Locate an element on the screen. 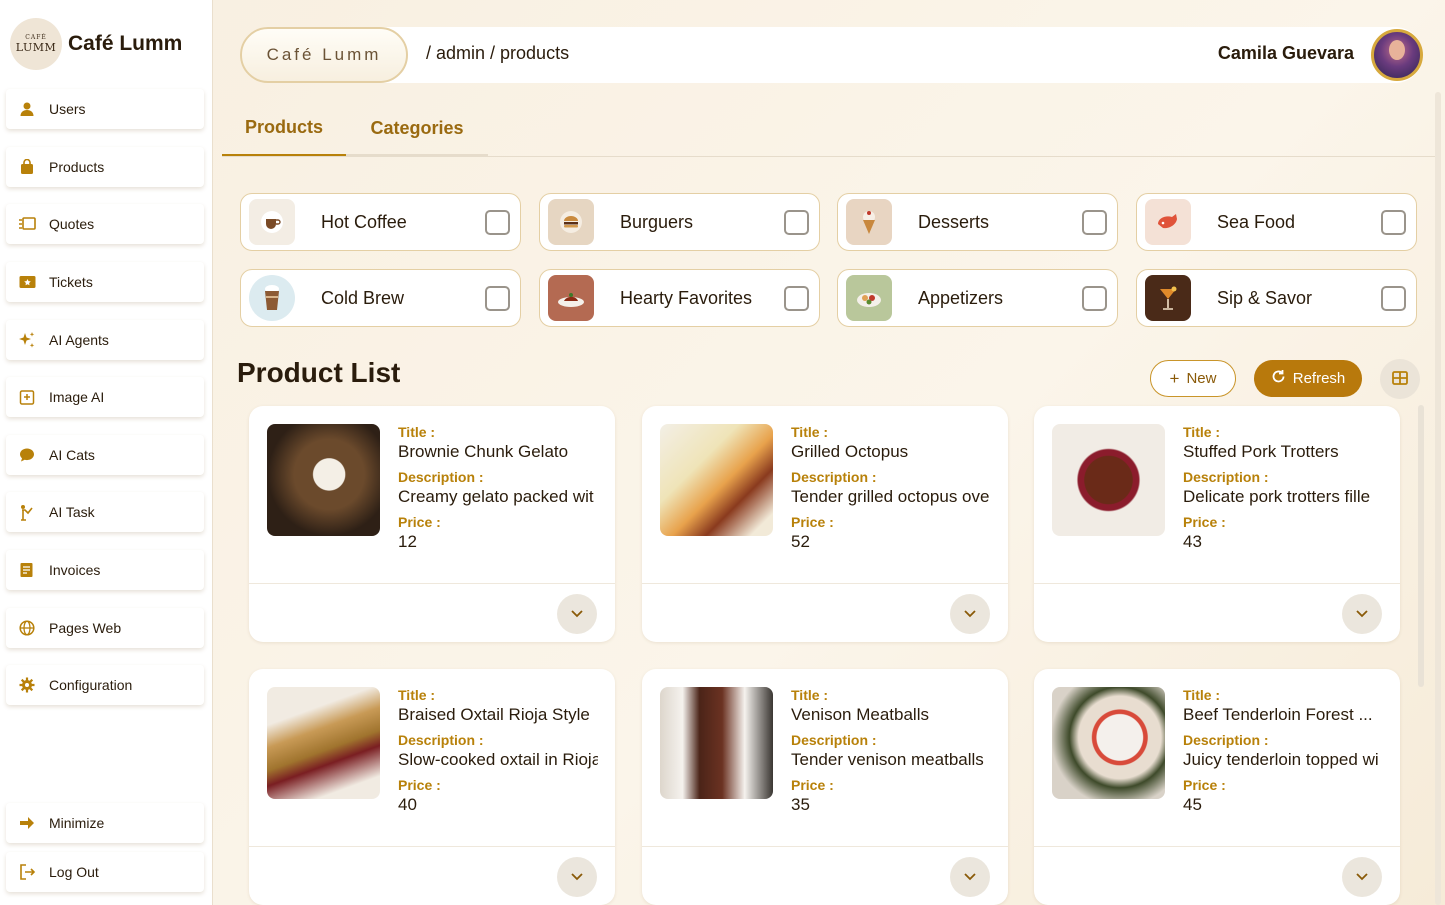  page-scrollbar is located at coordinates (1438, 498).